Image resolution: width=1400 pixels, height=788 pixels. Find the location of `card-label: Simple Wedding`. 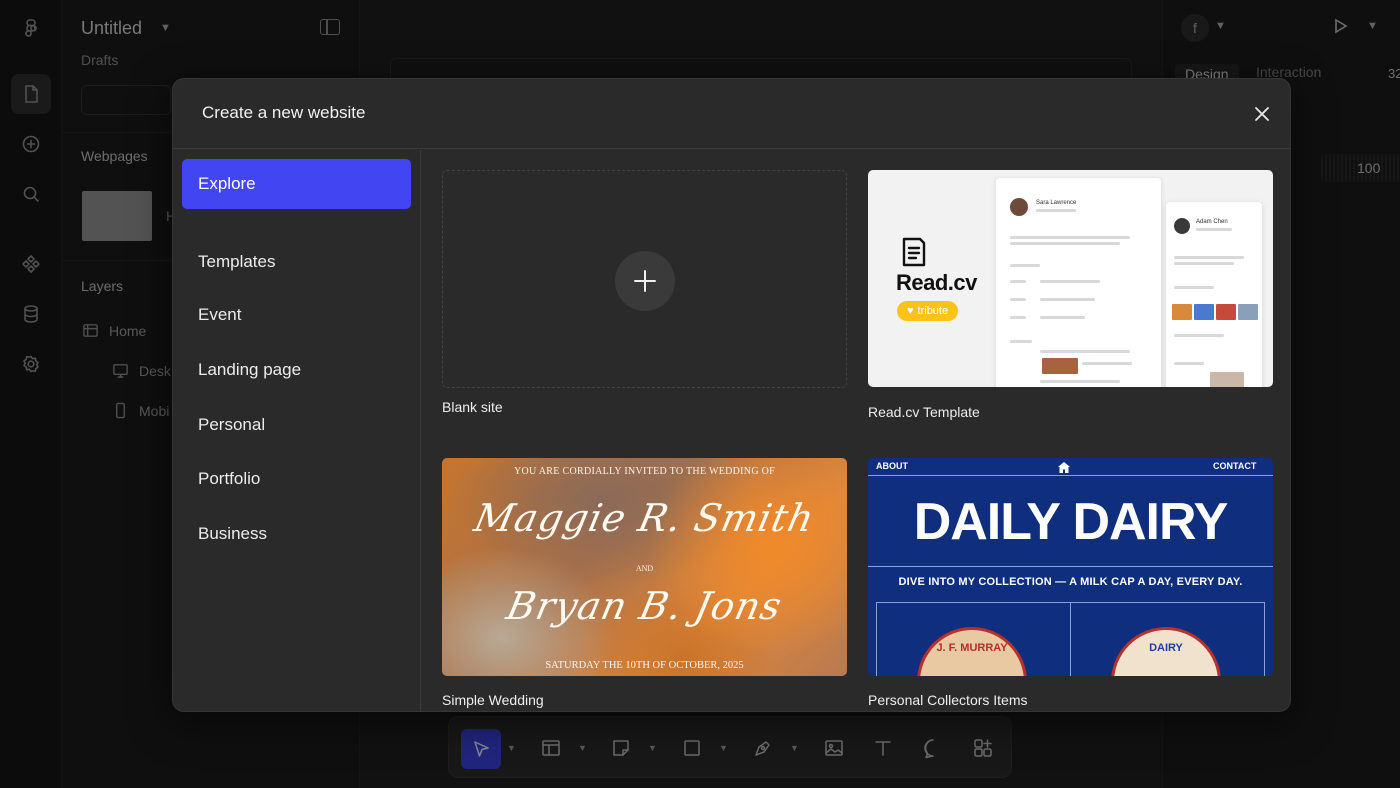

card-label: Simple Wedding is located at coordinates (493, 700).